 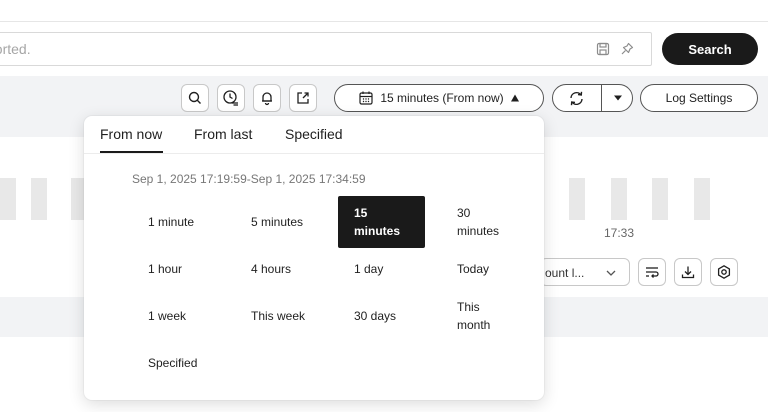 I want to click on time-range-label: 15 minutes (From now), so click(x=442, y=98).